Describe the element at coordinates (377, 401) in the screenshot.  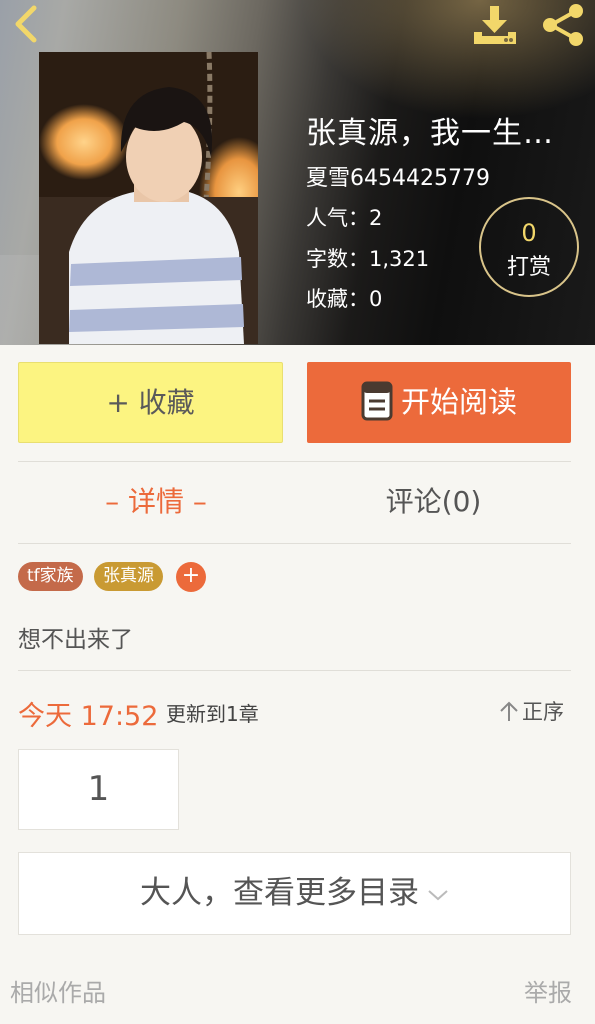
I see `book-icon` at that location.